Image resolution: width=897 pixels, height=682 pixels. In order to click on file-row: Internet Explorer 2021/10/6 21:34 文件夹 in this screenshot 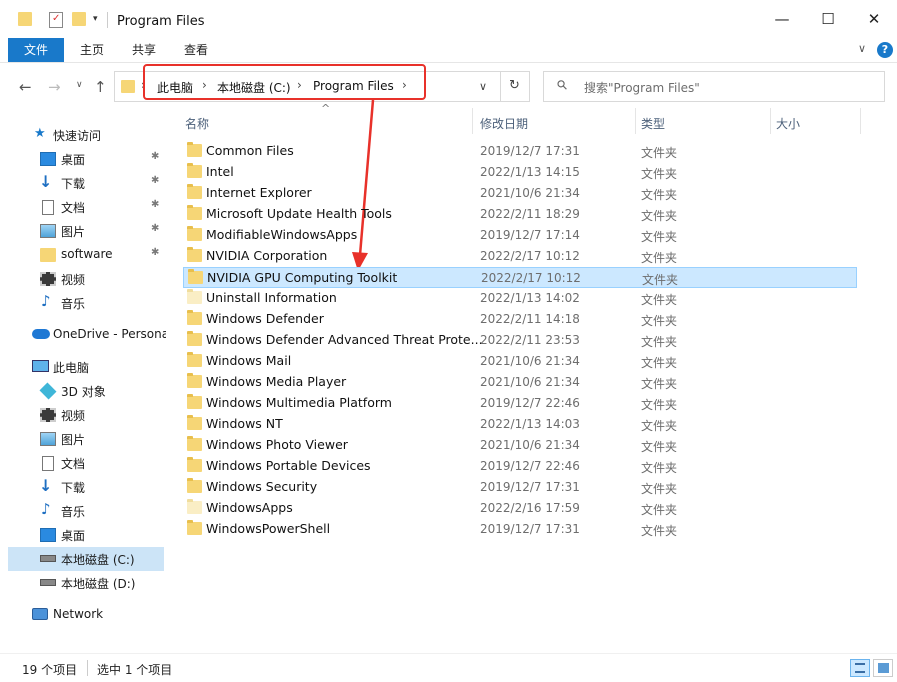, I will do `click(520, 193)`.